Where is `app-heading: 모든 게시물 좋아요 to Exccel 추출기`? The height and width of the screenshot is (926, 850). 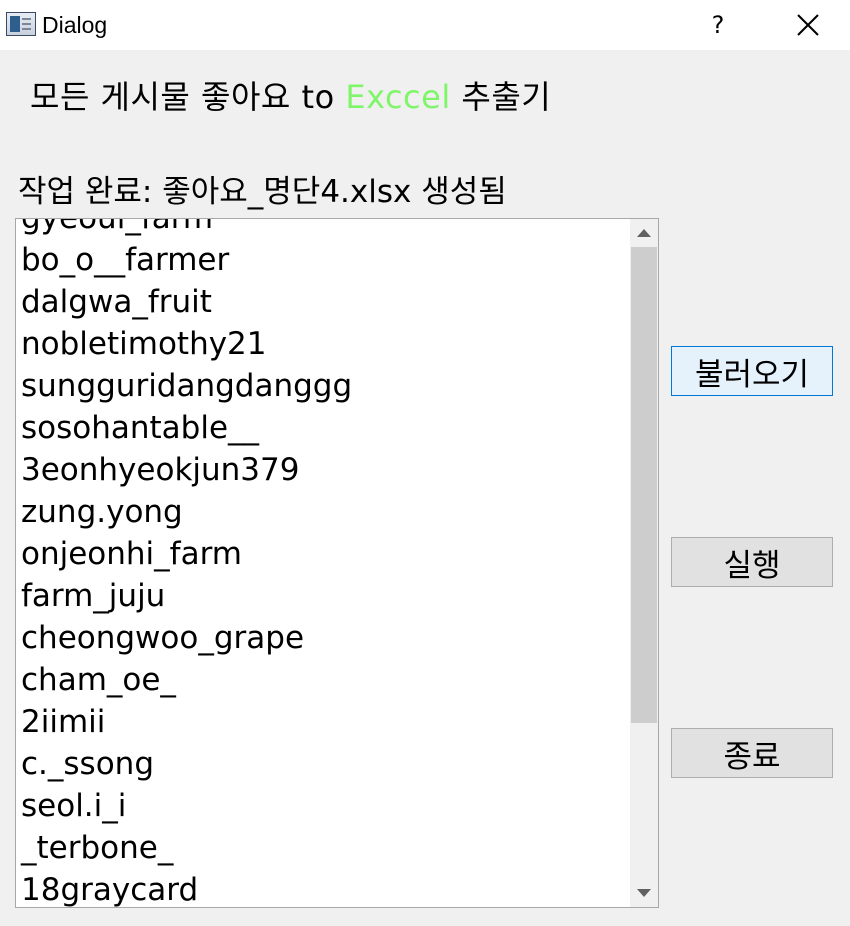 app-heading: 모든 게시물 좋아요 to Exccel 추출기 is located at coordinates (290, 95).